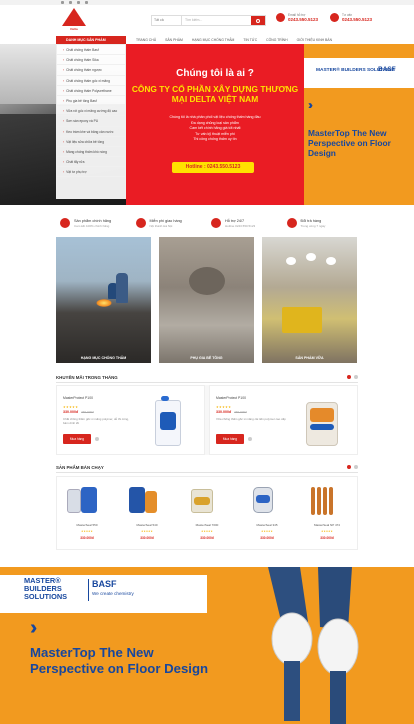 Image resolution: width=414 pixels, height=724 pixels. Describe the element at coordinates (91, 81) in the screenshot. I see `menu-item: Chất chống thấm gốc xi măng` at that location.